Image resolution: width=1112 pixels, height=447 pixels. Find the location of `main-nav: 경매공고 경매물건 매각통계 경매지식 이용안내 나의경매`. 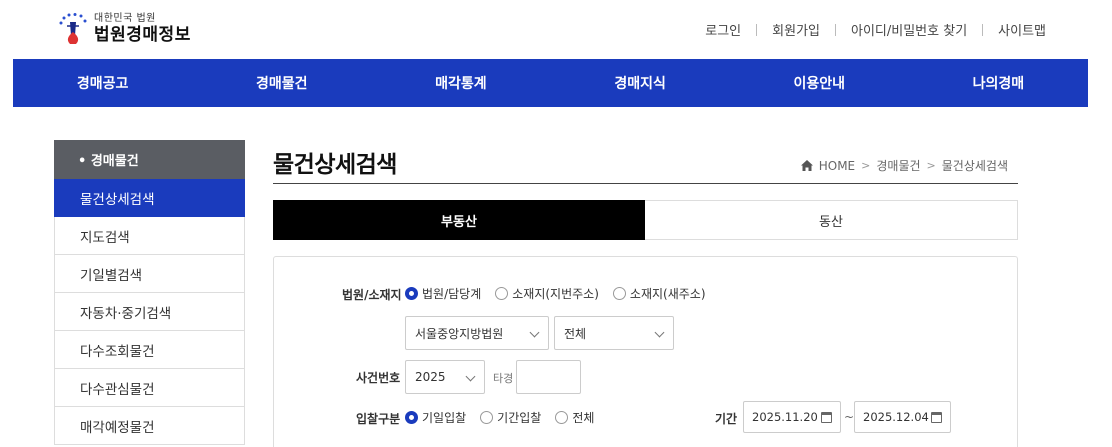

main-nav: 경매공고 경매물건 매각통계 경매지식 이용안내 나의경매 is located at coordinates (550, 83).